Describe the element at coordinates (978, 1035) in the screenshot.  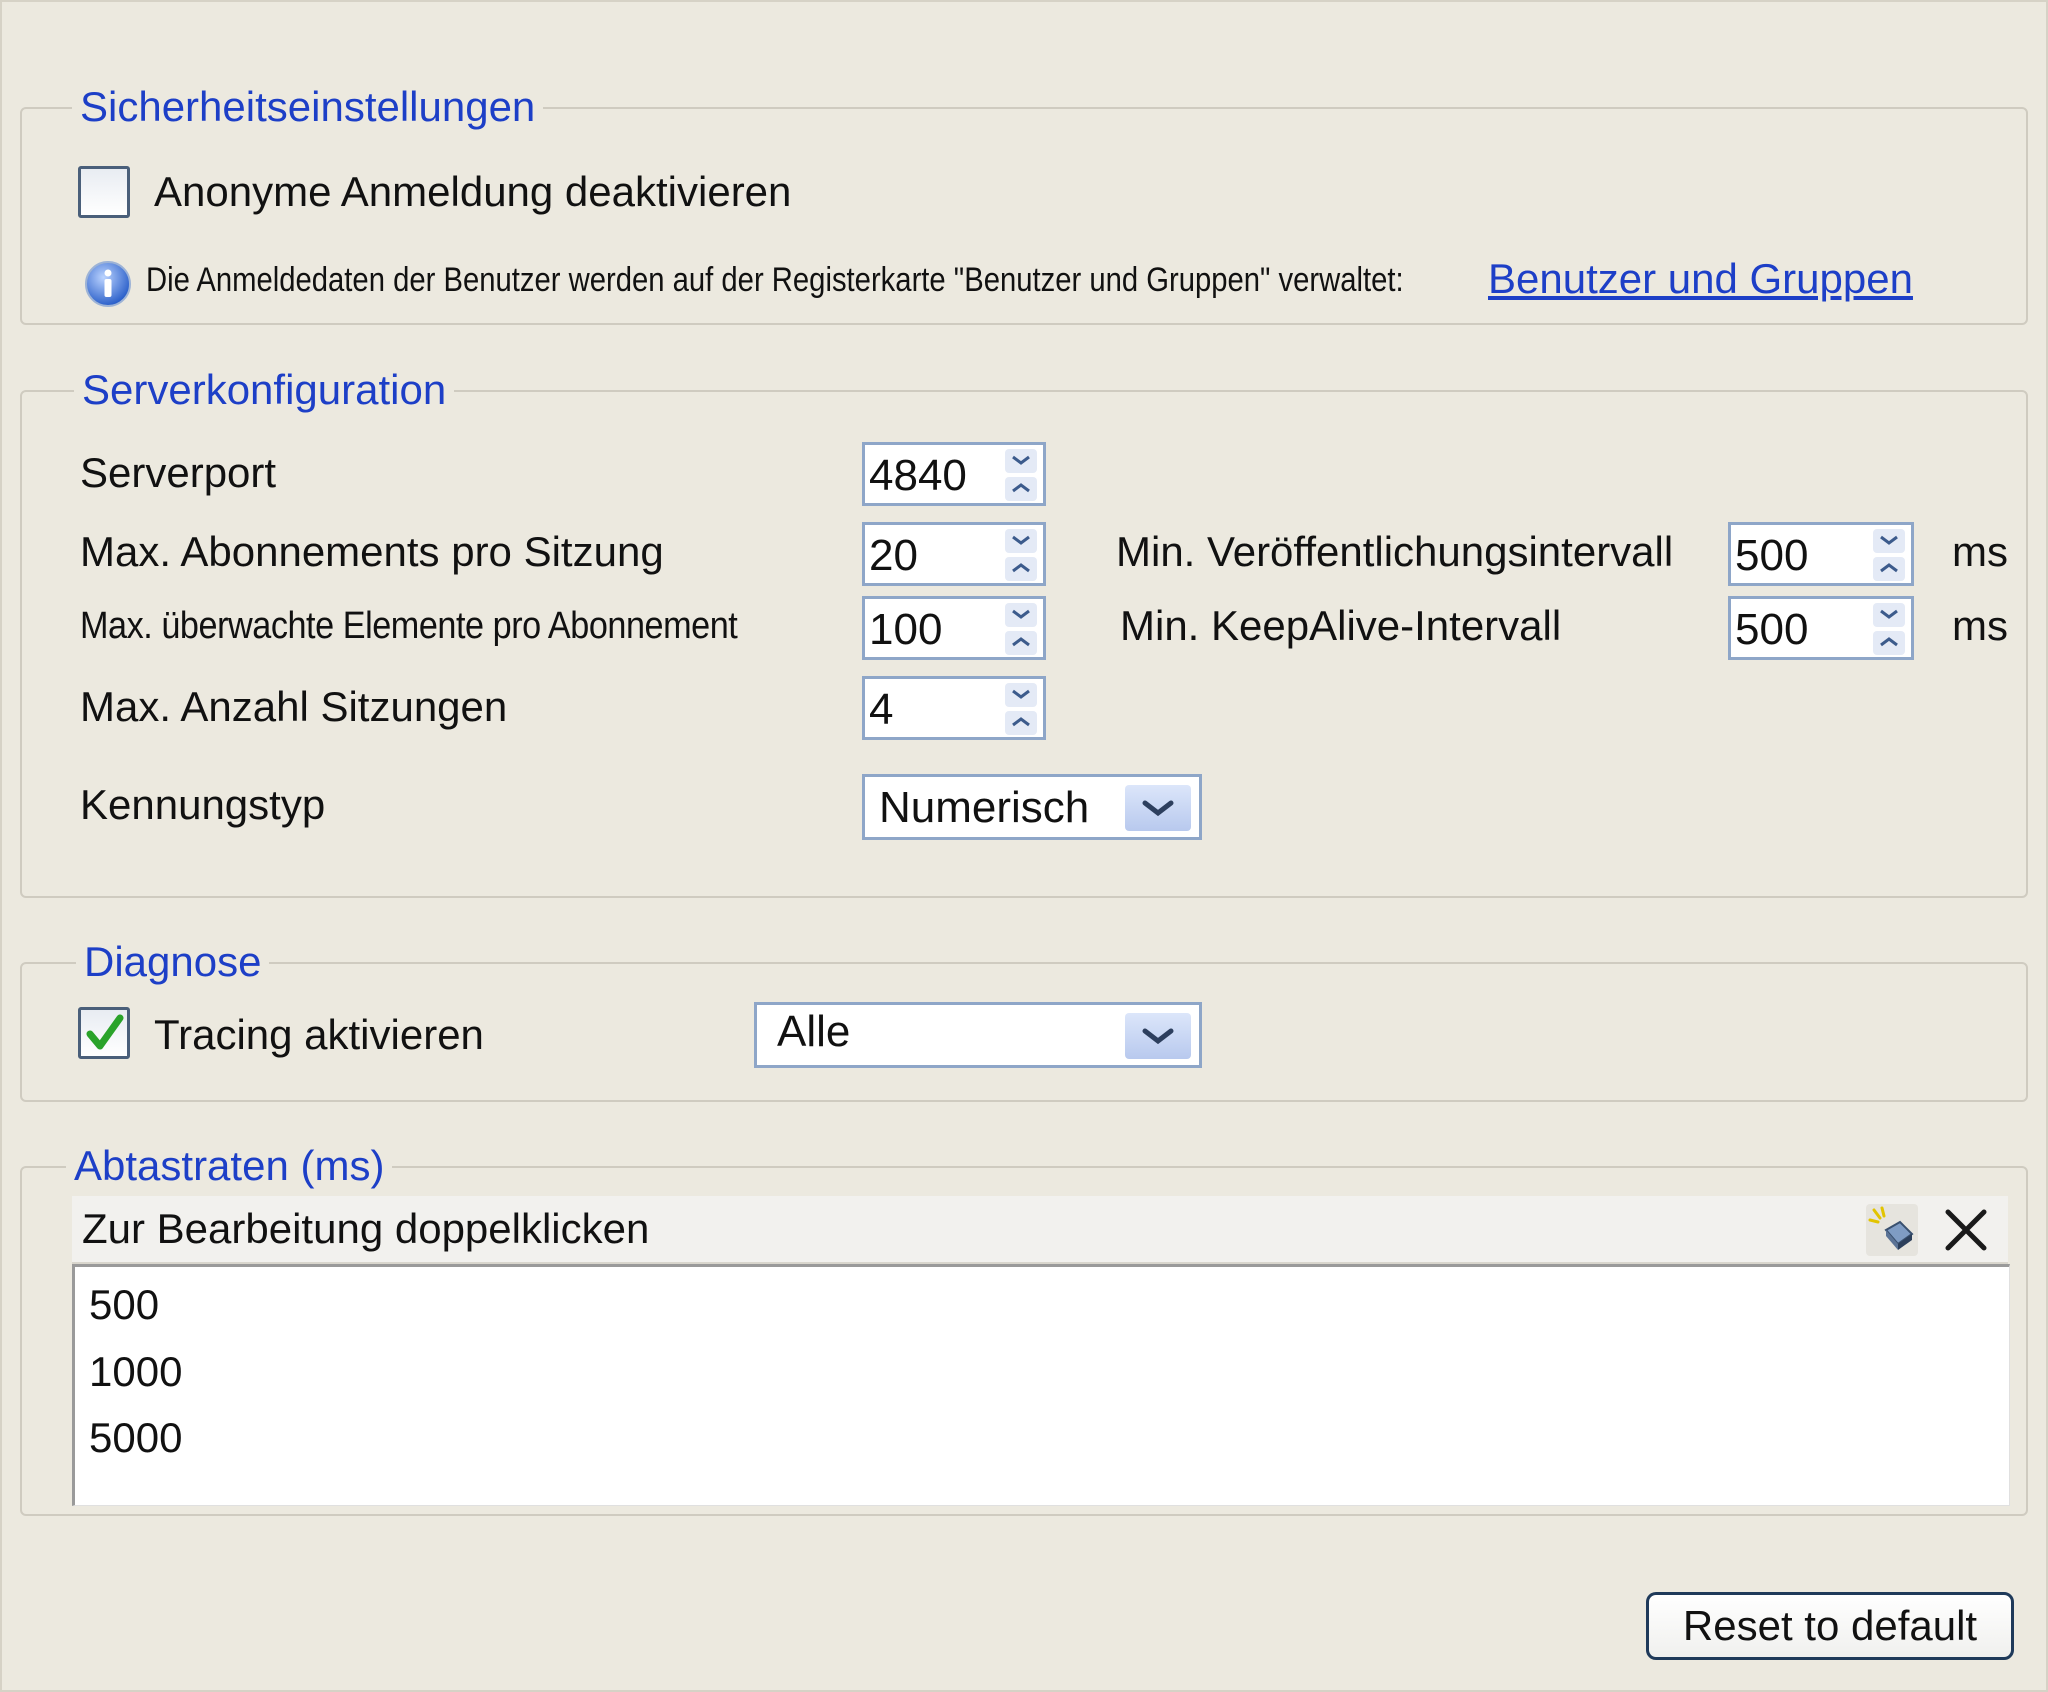
I see `tracing-level-dropdown: Alle` at that location.